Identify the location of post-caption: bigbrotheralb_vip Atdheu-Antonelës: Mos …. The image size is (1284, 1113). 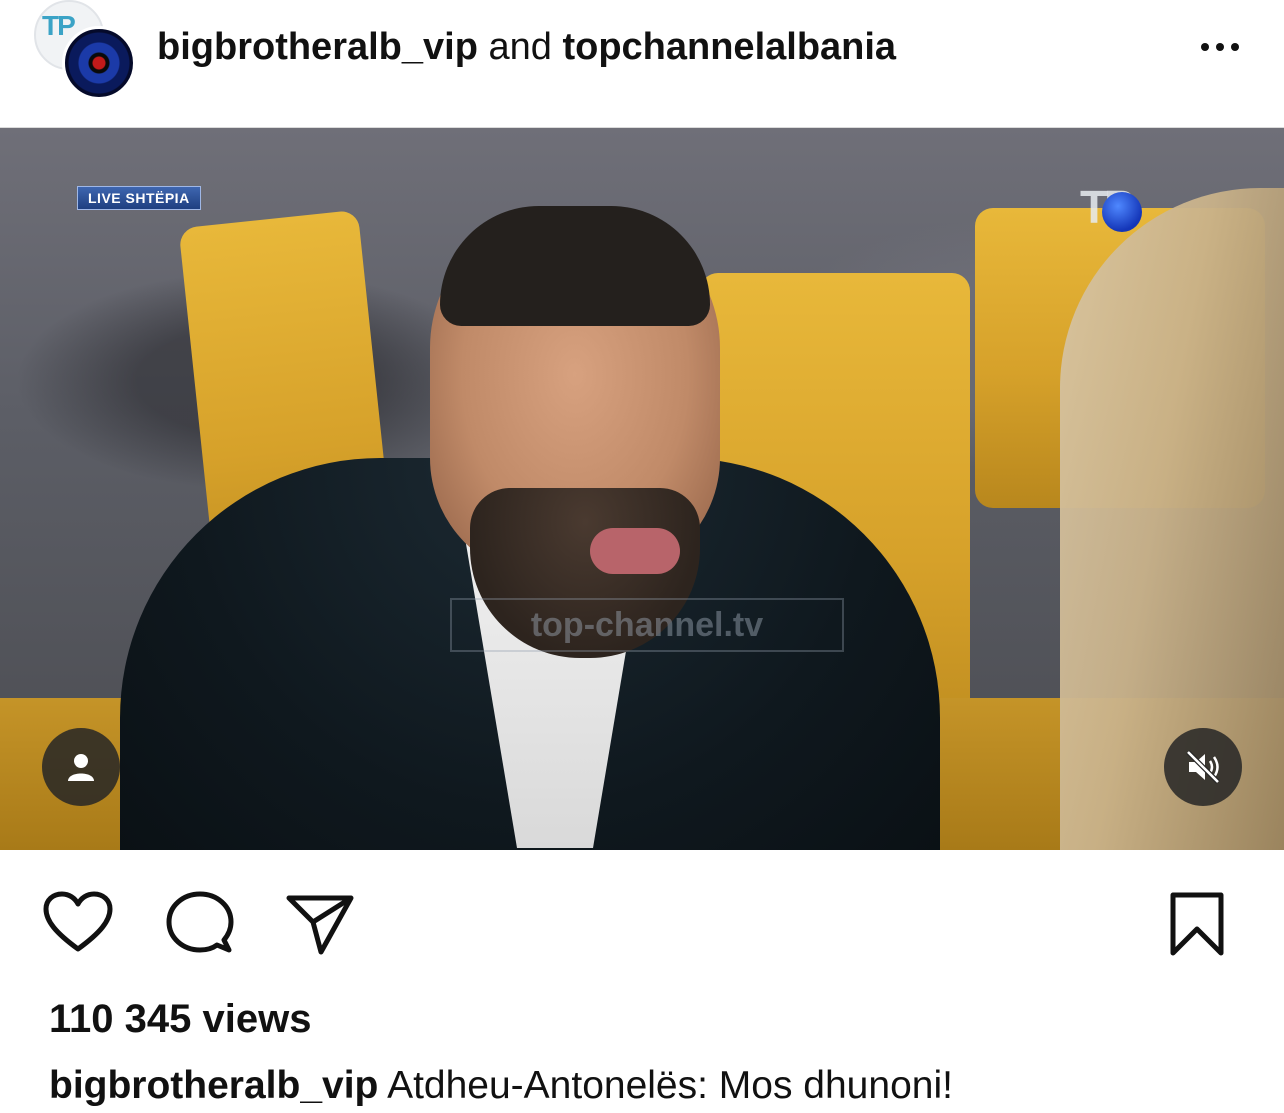
(501, 1086).